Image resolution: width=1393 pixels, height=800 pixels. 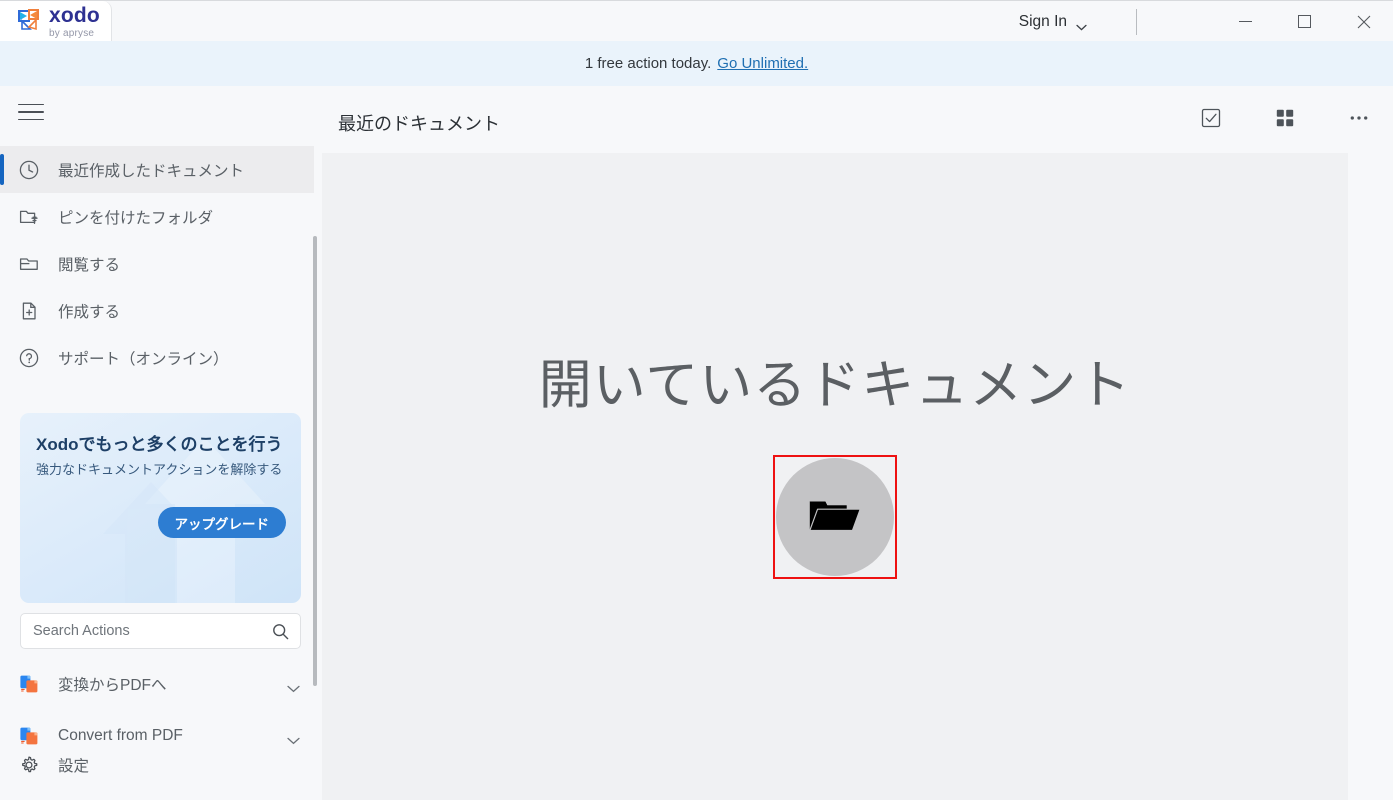 What do you see at coordinates (315, 461) in the screenshot?
I see `sidebar-scrollbar` at bounding box center [315, 461].